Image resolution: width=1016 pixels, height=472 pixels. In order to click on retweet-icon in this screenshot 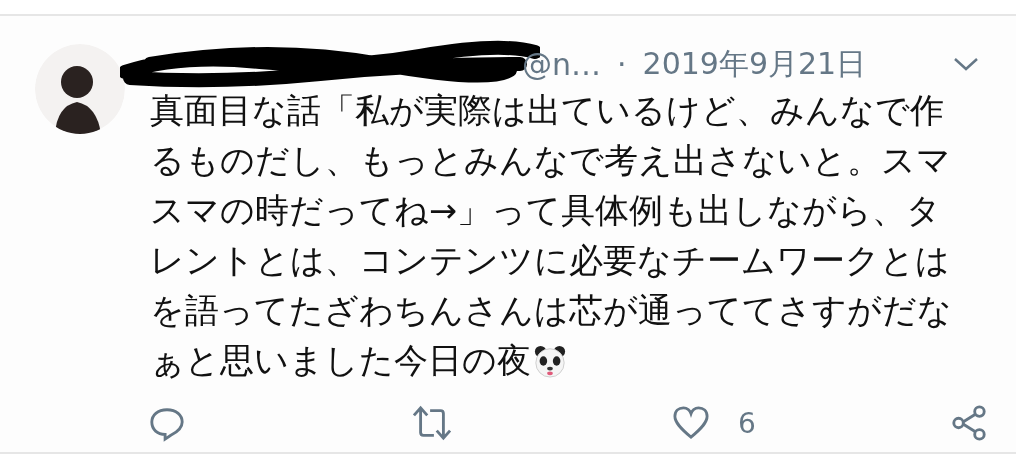, I will do `click(432, 423)`.